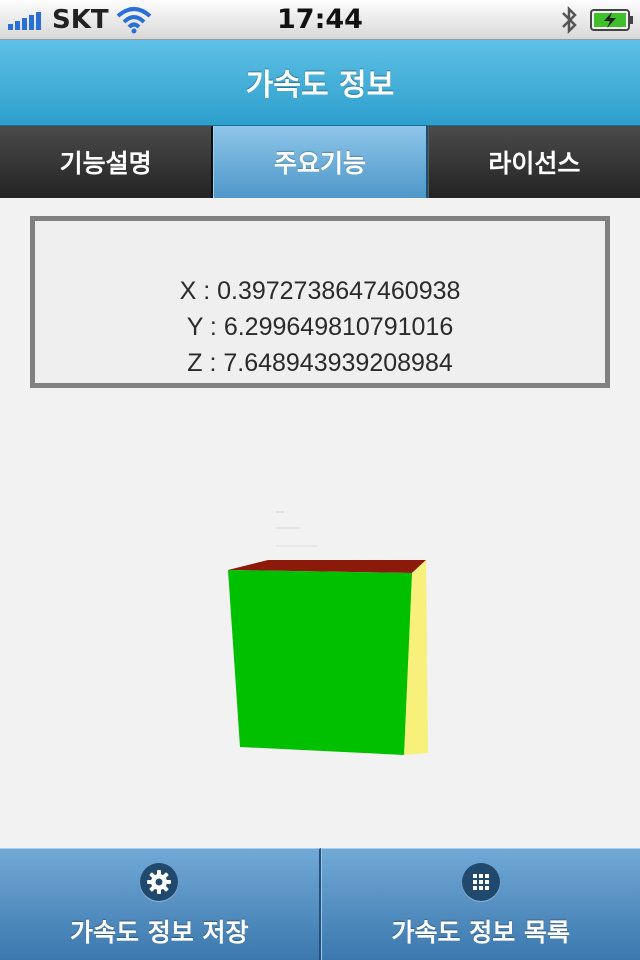 The image size is (640, 960). What do you see at coordinates (533, 162) in the screenshot?
I see `tab-license: 라이선스` at bounding box center [533, 162].